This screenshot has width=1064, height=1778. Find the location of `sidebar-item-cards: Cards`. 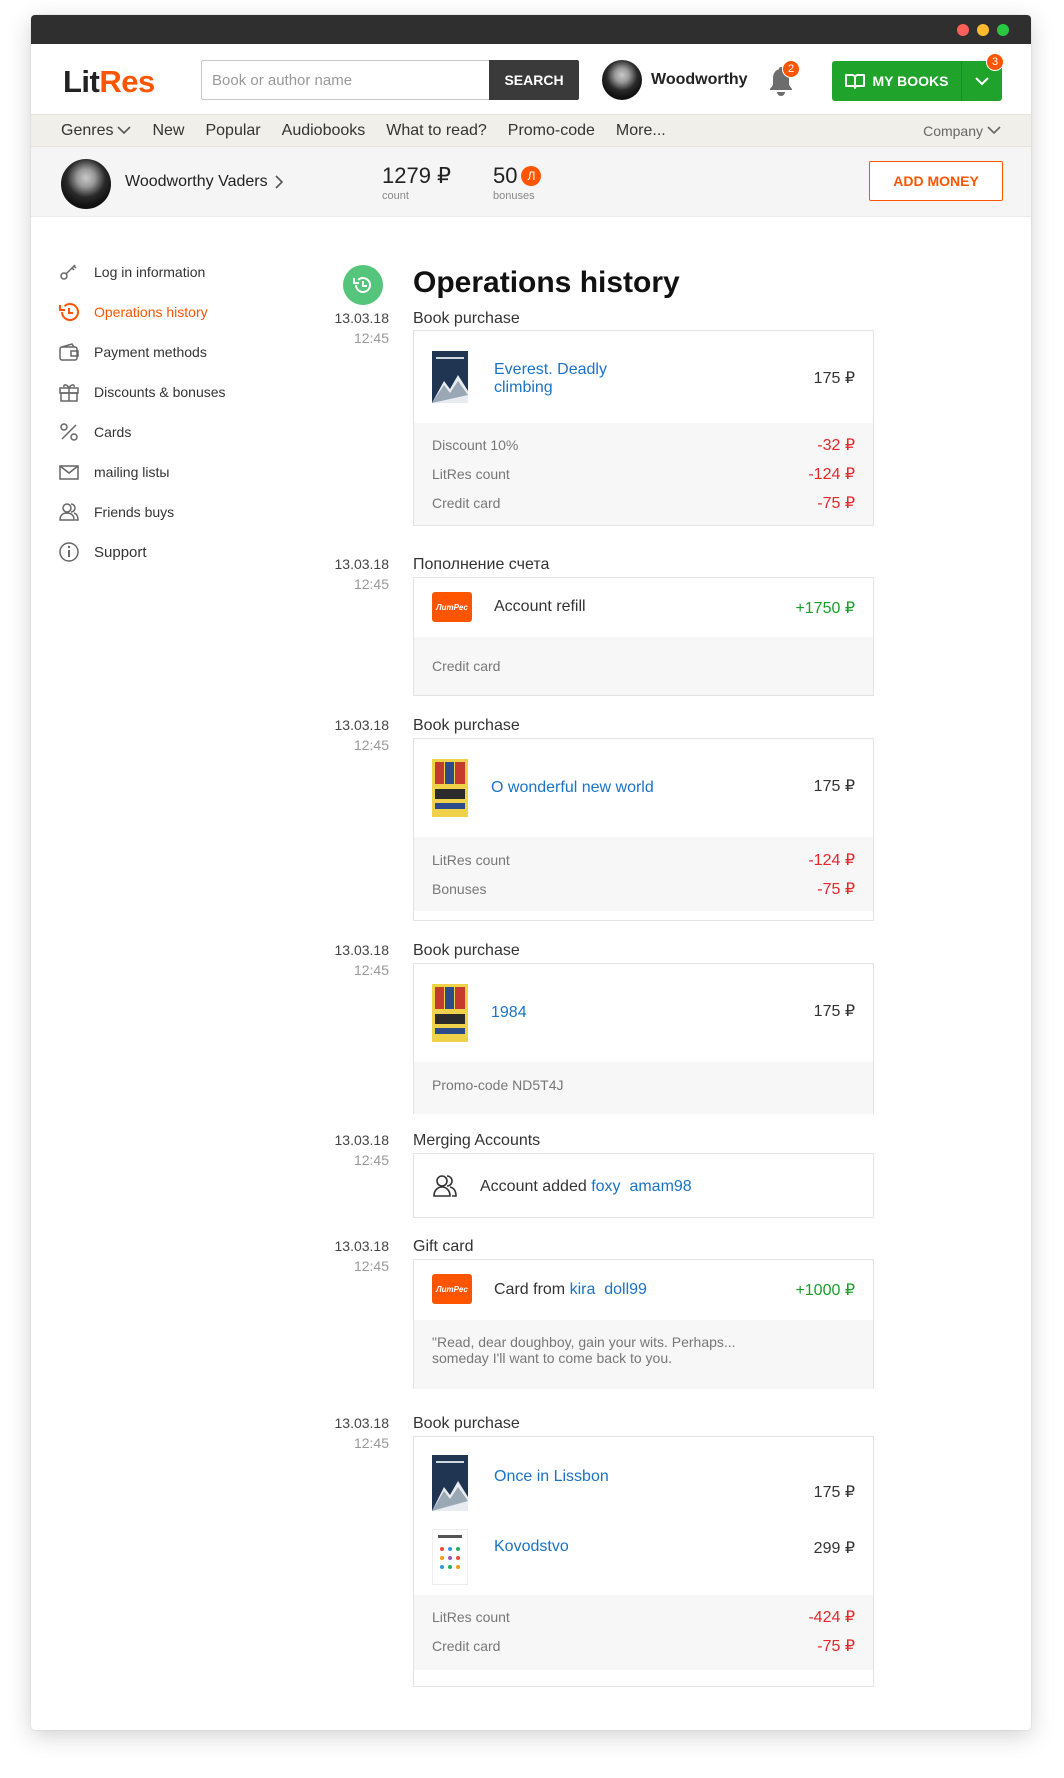

sidebar-item-cards: Cards is located at coordinates (142, 432).